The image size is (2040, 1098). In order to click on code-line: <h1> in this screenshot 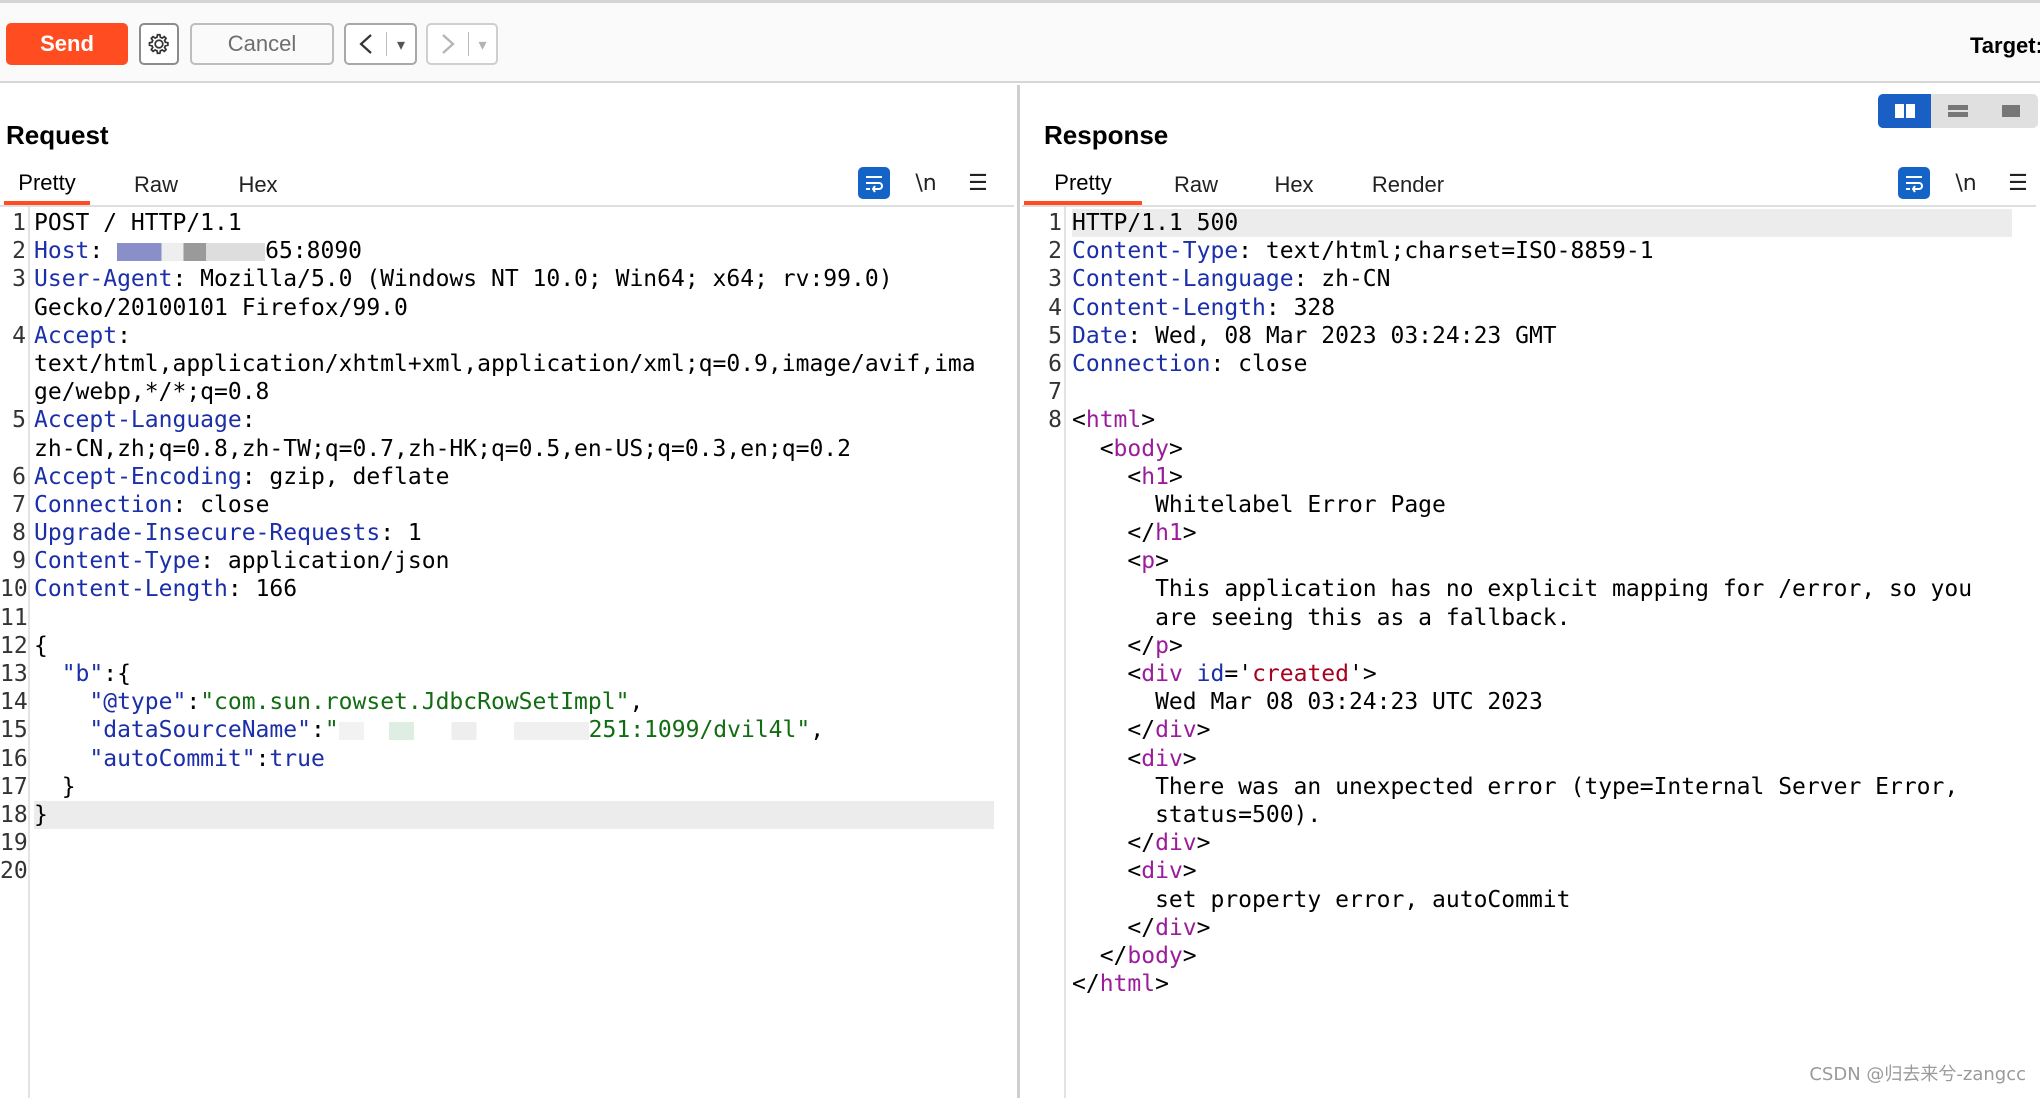, I will do `click(1542, 477)`.